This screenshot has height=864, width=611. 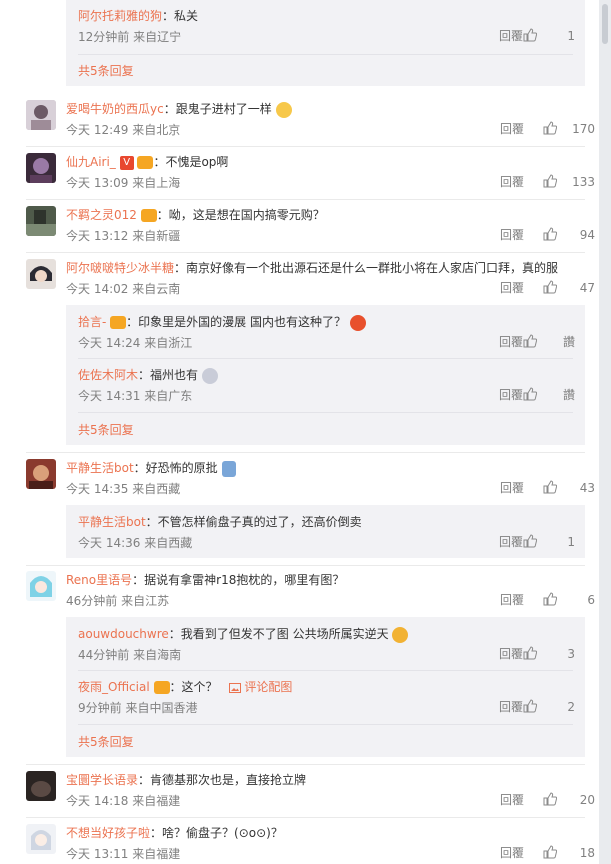 I want to click on like-button: 2, so click(x=549, y=707).